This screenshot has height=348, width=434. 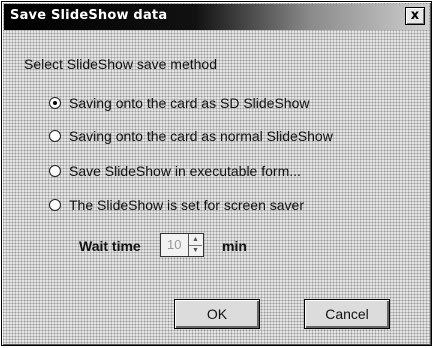 I want to click on save-method-label: Select SlideShow save method, so click(x=120, y=64).